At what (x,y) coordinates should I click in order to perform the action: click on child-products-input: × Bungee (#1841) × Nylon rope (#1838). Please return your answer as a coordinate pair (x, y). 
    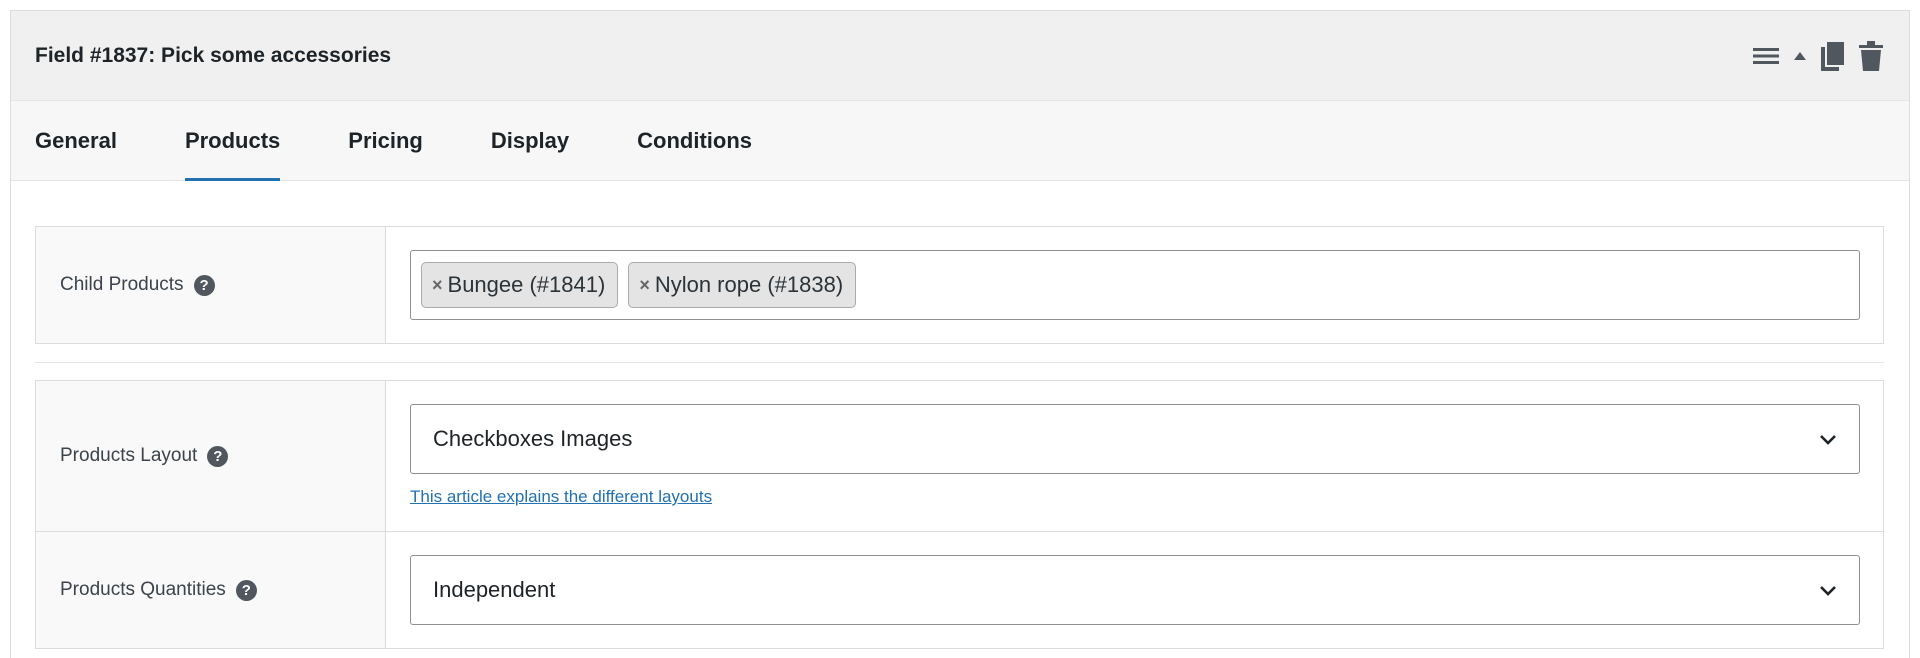
    Looking at the image, I should click on (1135, 285).